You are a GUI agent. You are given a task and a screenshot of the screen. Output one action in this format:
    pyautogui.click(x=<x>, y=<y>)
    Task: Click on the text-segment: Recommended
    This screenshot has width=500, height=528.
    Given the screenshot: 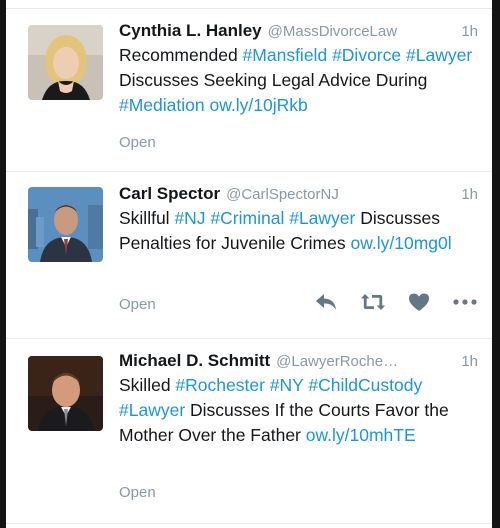 What is the action you would take?
    pyautogui.click(x=181, y=55)
    